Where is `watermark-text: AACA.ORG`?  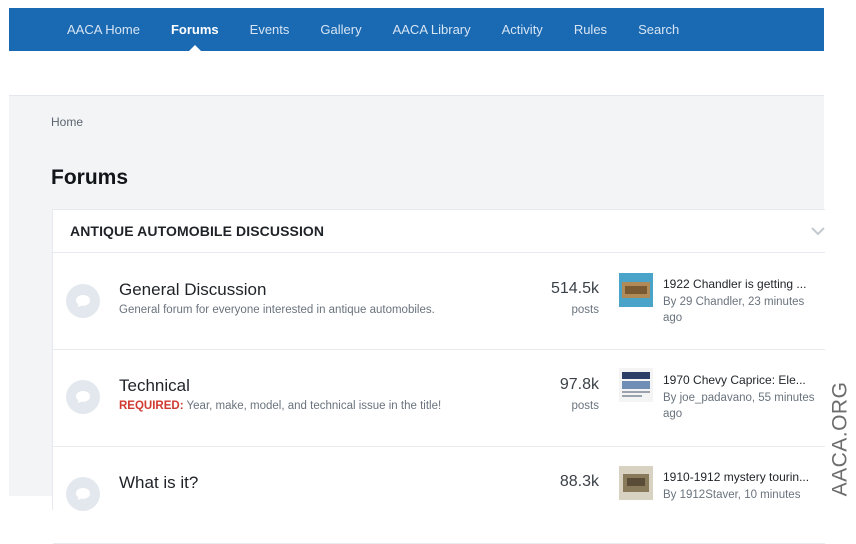
watermark-text: AACA.ORG is located at coordinates (840, 438).